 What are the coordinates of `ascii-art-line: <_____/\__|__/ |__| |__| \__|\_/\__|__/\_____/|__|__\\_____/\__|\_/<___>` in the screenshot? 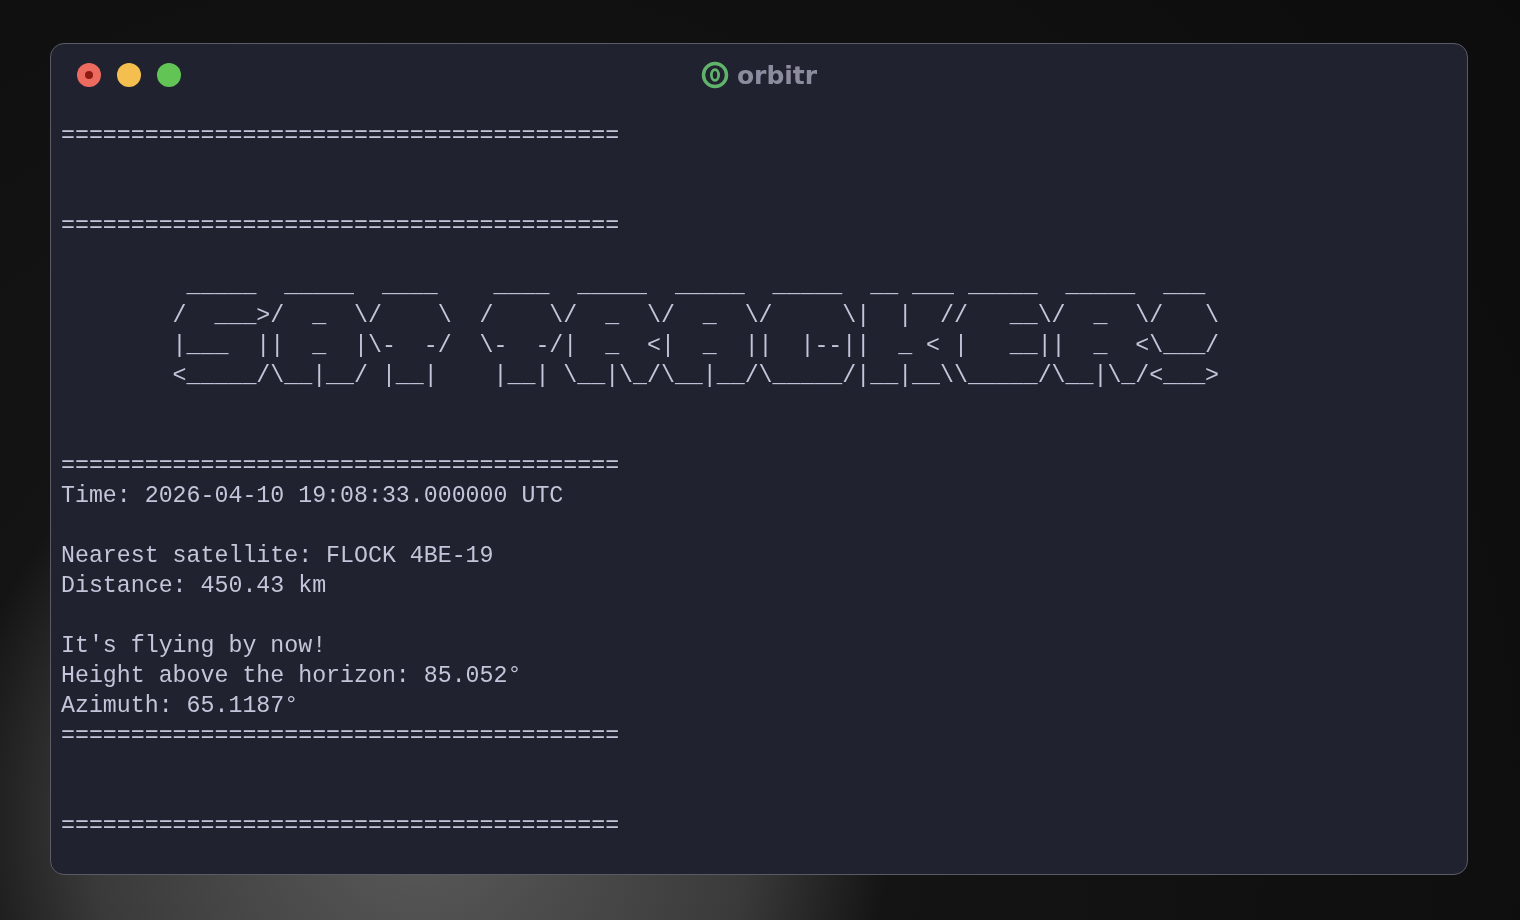 It's located at (695, 376).